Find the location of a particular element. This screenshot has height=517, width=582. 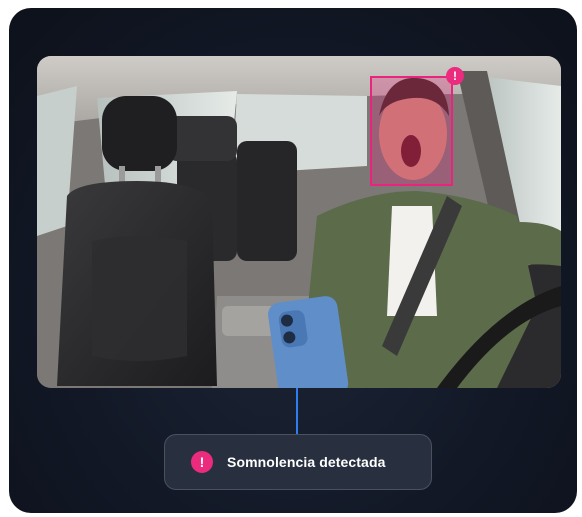

alert-connector-line is located at coordinates (297, 411).